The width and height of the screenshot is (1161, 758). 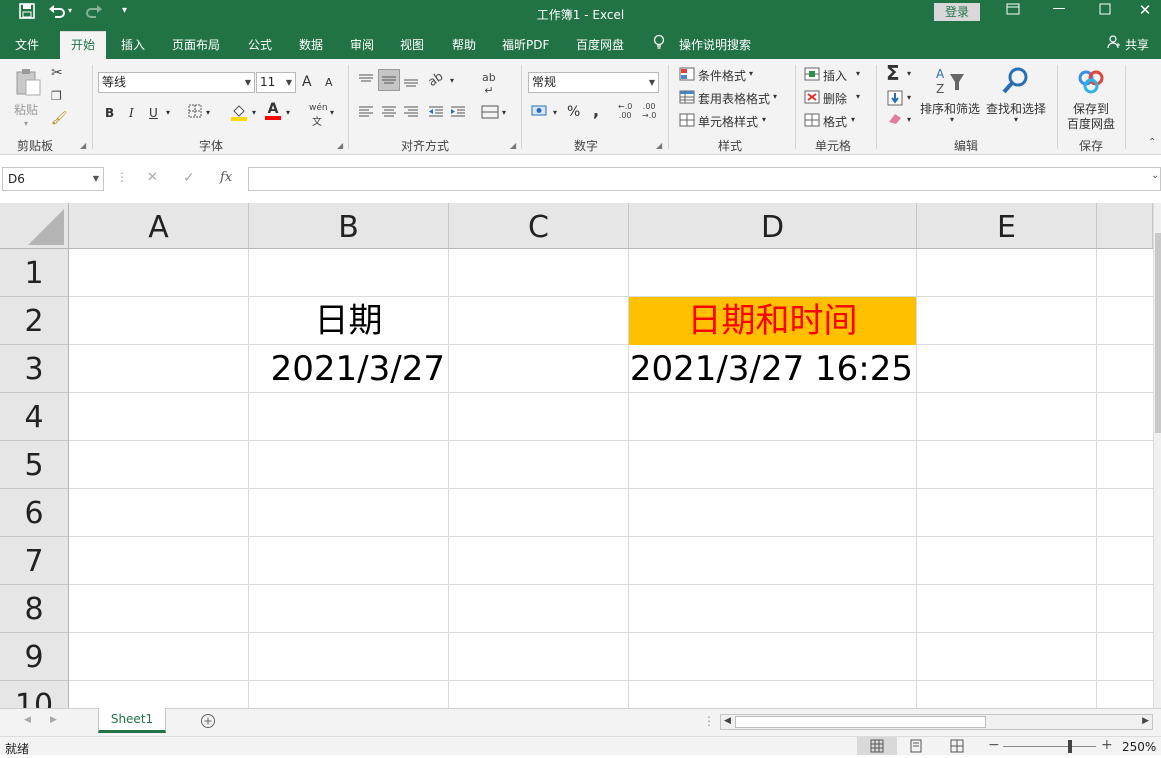 I want to click on find-select-dropdown-icon: ▾, so click(x=1016, y=119).